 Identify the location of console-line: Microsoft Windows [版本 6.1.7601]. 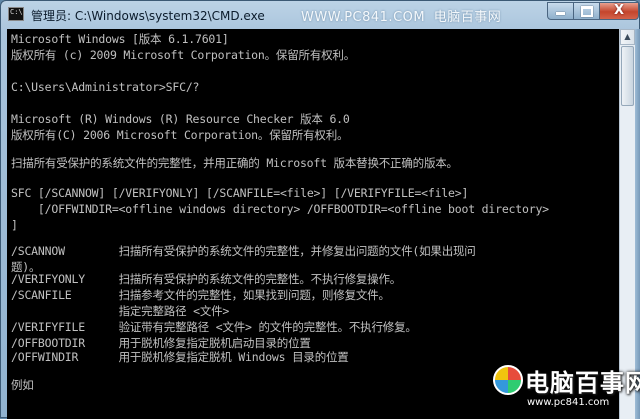
(120, 39).